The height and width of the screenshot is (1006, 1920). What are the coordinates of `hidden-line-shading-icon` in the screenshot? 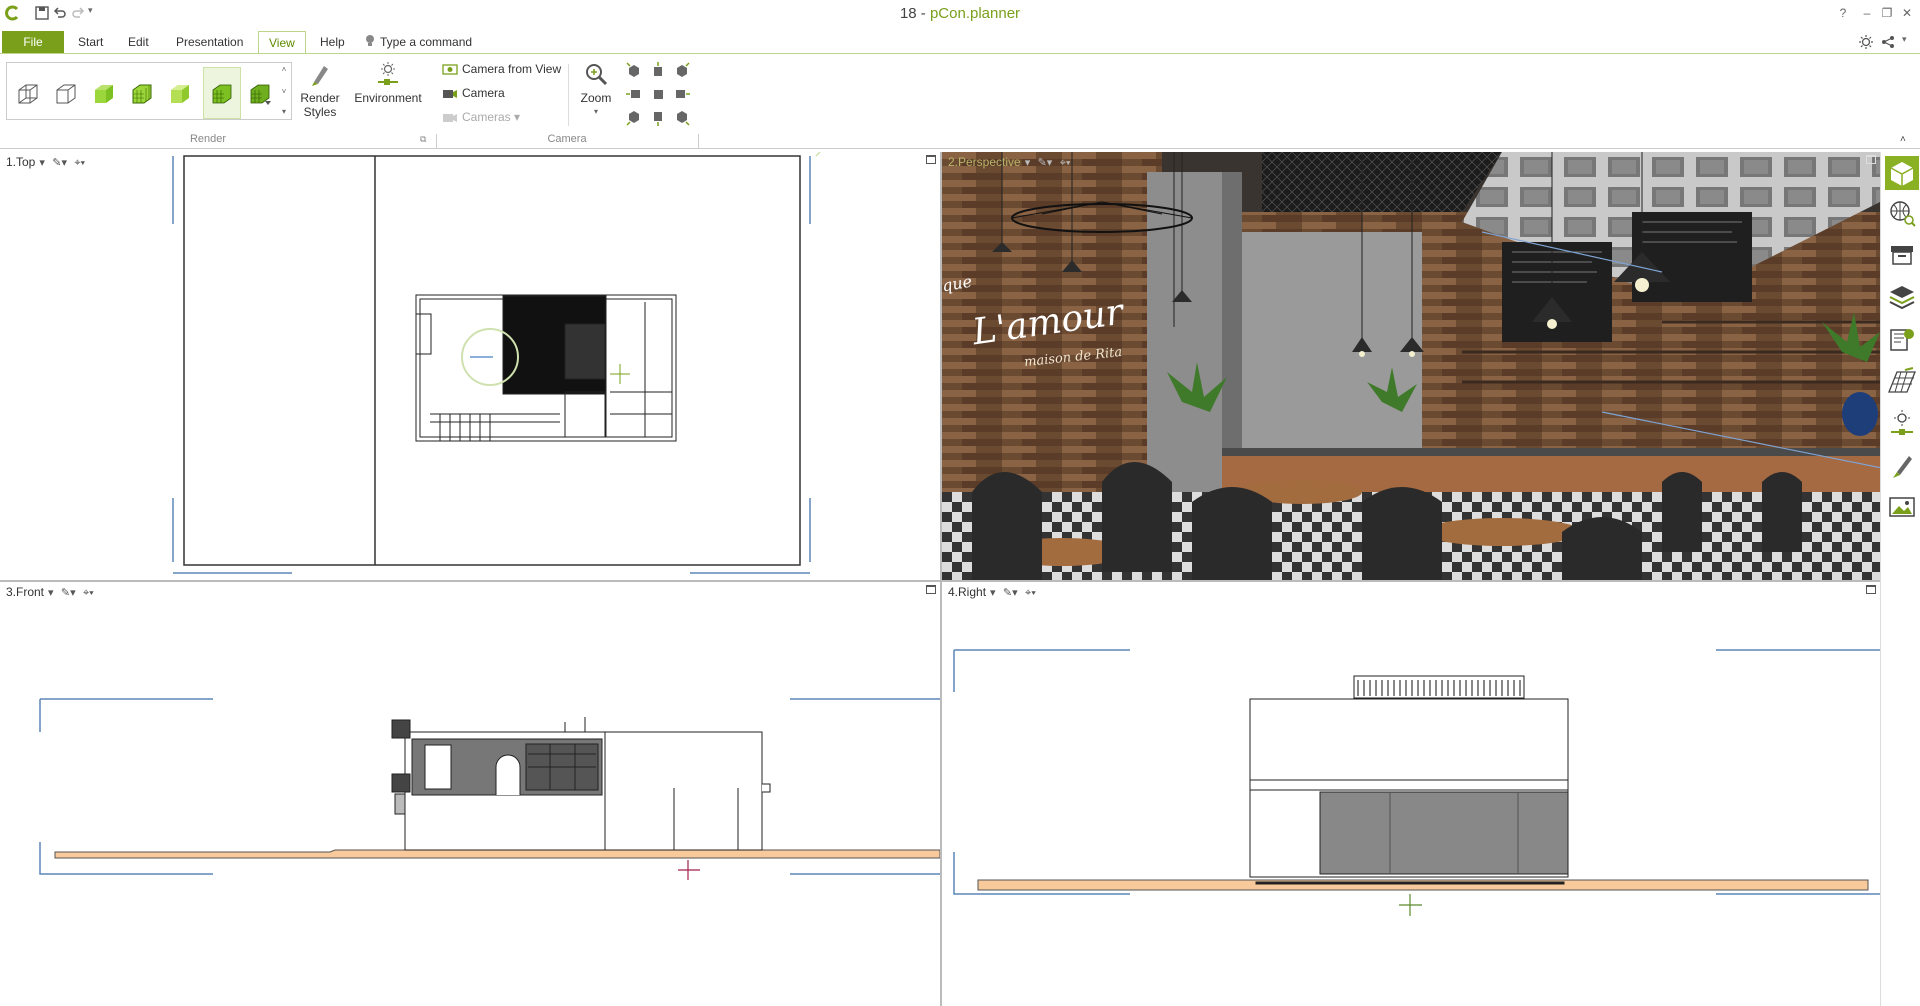 It's located at (66, 94).